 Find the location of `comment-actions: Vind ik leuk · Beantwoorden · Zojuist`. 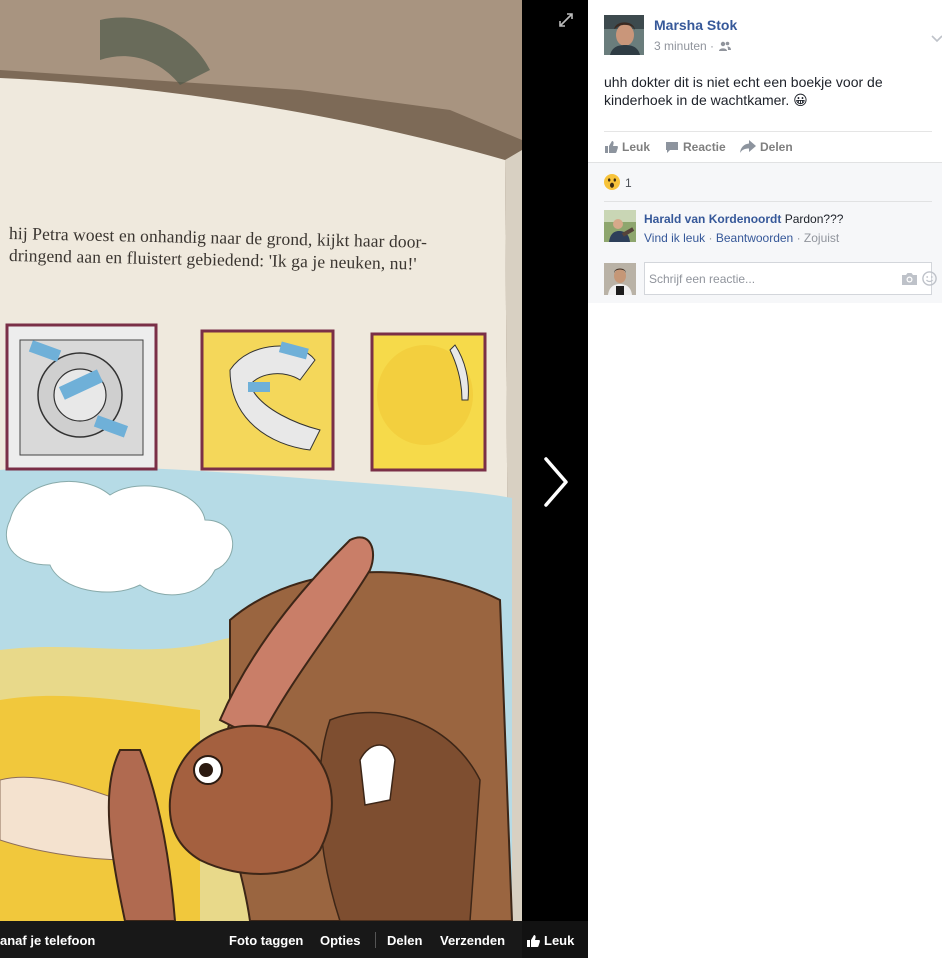

comment-actions: Vind ik leuk · Beantwoorden · Zojuist is located at coordinates (742, 238).